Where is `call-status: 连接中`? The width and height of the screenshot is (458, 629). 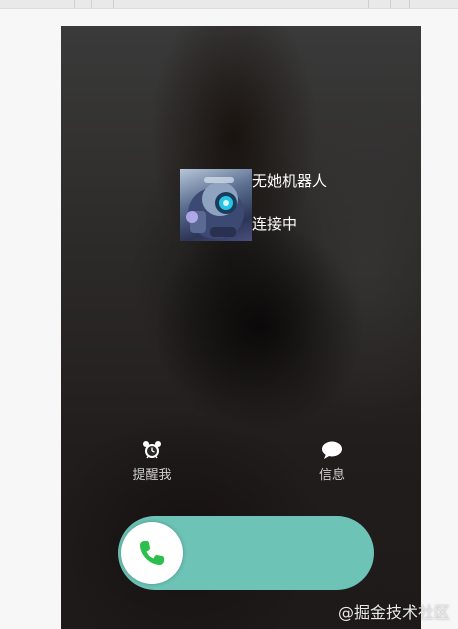 call-status: 连接中 is located at coordinates (275, 224).